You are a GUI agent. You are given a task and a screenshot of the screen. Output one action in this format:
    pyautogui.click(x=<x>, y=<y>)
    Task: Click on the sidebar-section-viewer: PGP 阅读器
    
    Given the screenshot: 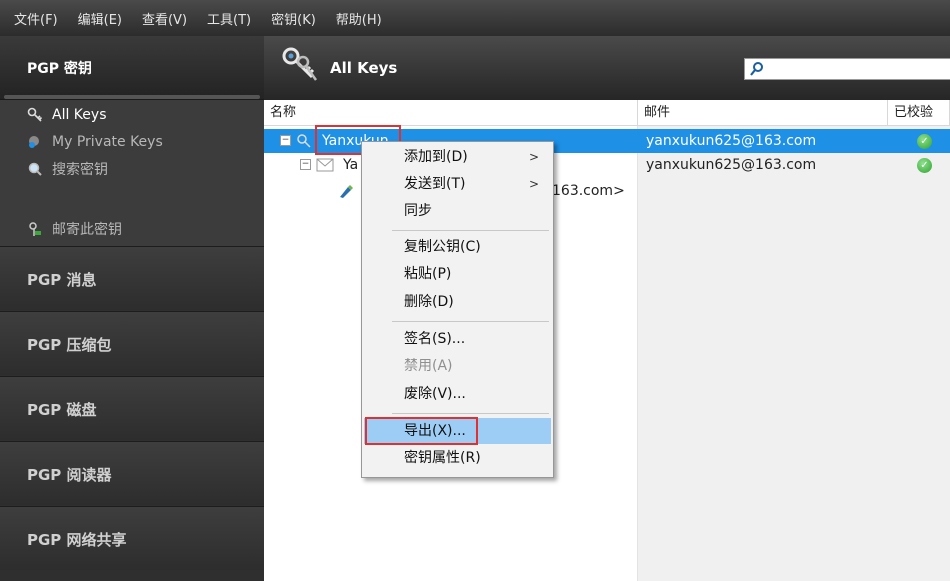 What is the action you would take?
    pyautogui.click(x=132, y=473)
    